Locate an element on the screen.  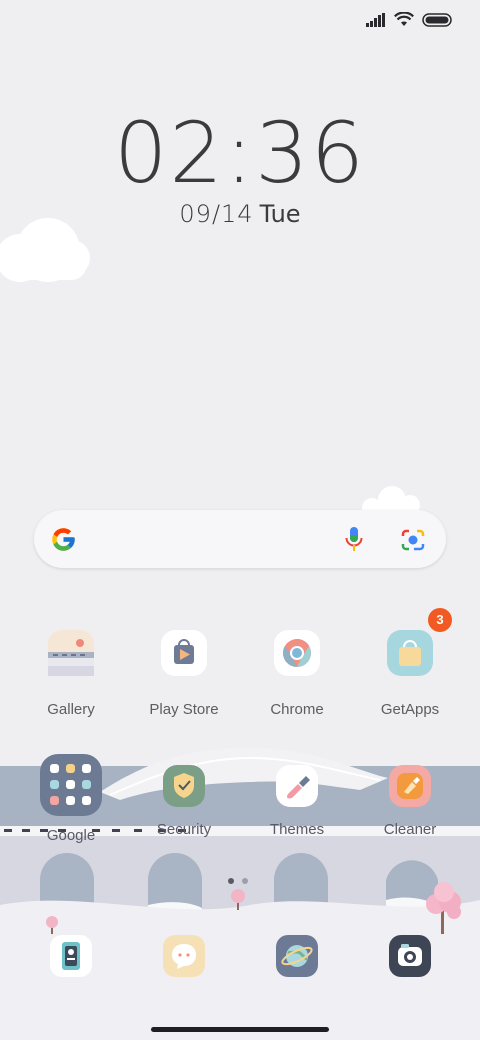
app-themes: Themes is located at coordinates (297, 801).